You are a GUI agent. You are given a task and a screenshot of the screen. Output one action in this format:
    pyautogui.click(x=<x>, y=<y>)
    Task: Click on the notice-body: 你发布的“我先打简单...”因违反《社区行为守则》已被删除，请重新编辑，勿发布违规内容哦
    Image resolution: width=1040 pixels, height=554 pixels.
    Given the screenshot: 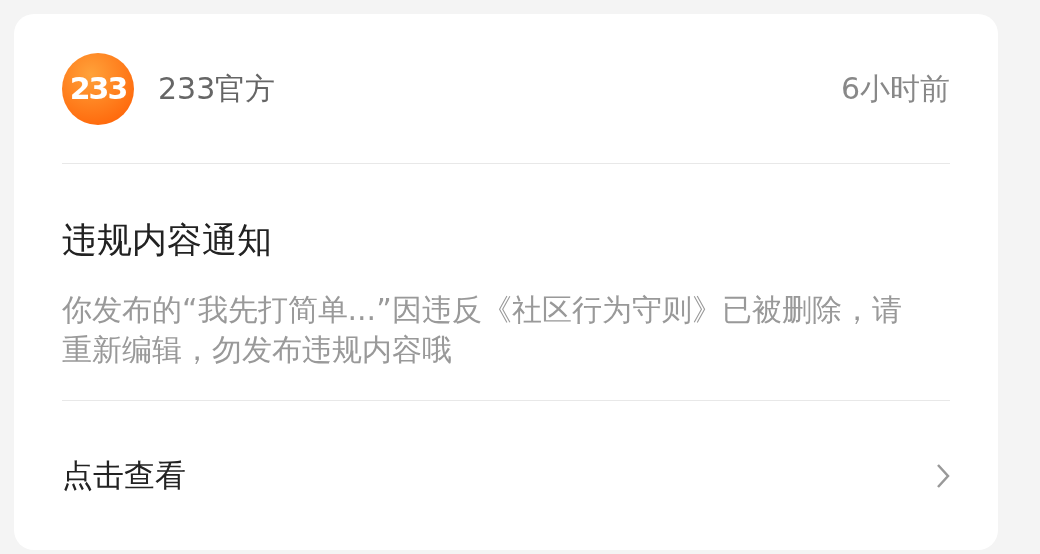 What is the action you would take?
    pyautogui.click(x=482, y=330)
    